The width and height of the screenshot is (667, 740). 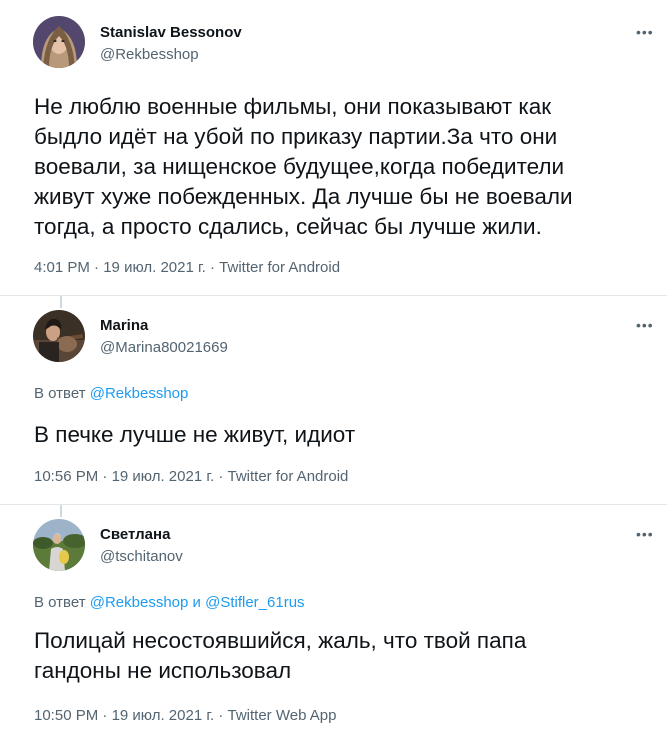 What do you see at coordinates (62, 267) in the screenshot?
I see `tweet-time: 4:01 PM` at bounding box center [62, 267].